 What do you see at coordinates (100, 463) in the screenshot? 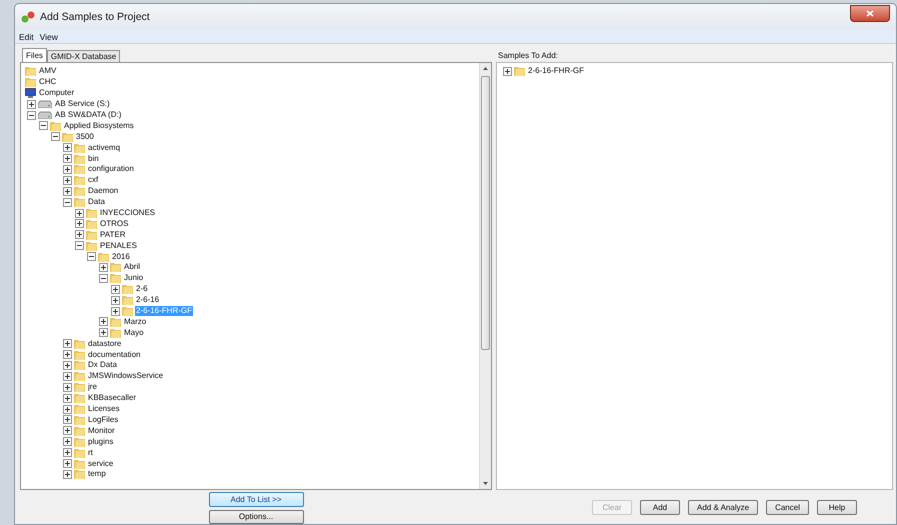
I see `tree-item: service` at bounding box center [100, 463].